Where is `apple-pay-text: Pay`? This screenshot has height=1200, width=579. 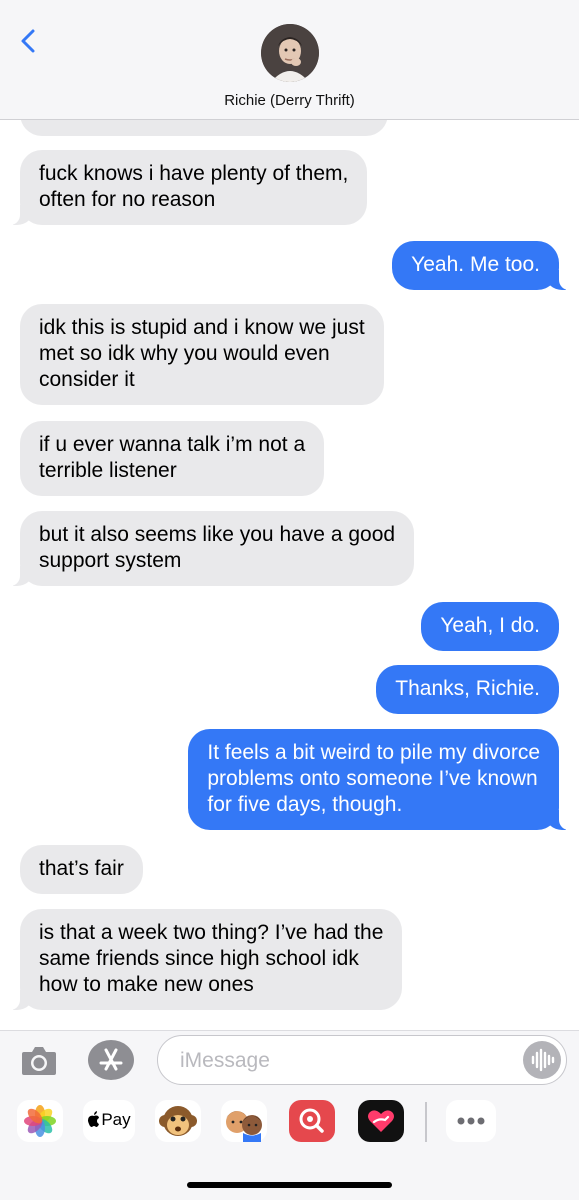
apple-pay-text: Pay is located at coordinates (116, 1119).